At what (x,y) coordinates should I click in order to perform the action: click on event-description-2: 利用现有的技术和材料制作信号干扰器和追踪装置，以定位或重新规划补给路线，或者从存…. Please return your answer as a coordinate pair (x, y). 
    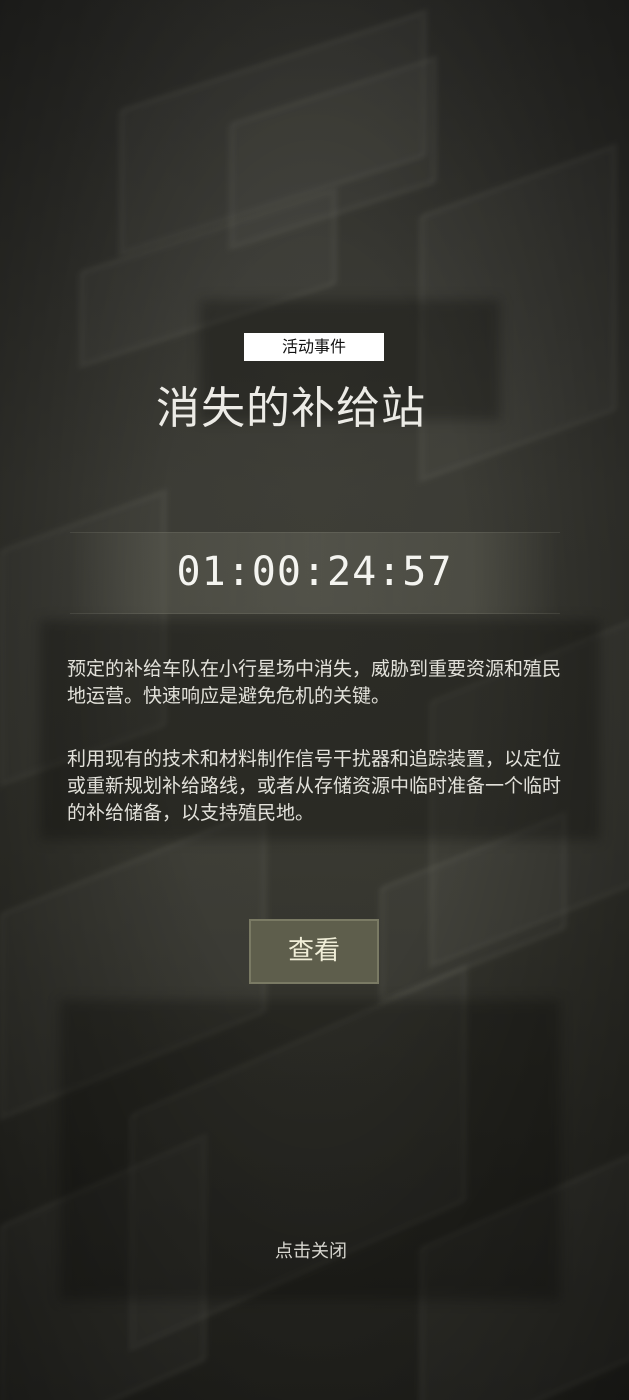
    Looking at the image, I should click on (314, 786).